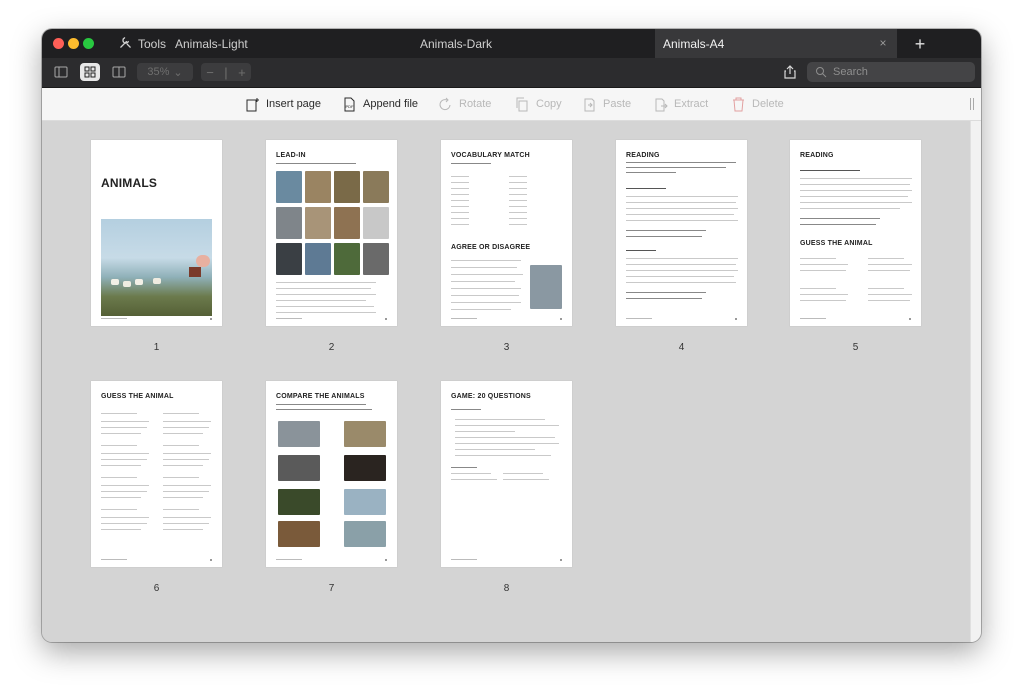  What do you see at coordinates (681, 233) in the screenshot?
I see `page-thumbnail-4: READING` at bounding box center [681, 233].